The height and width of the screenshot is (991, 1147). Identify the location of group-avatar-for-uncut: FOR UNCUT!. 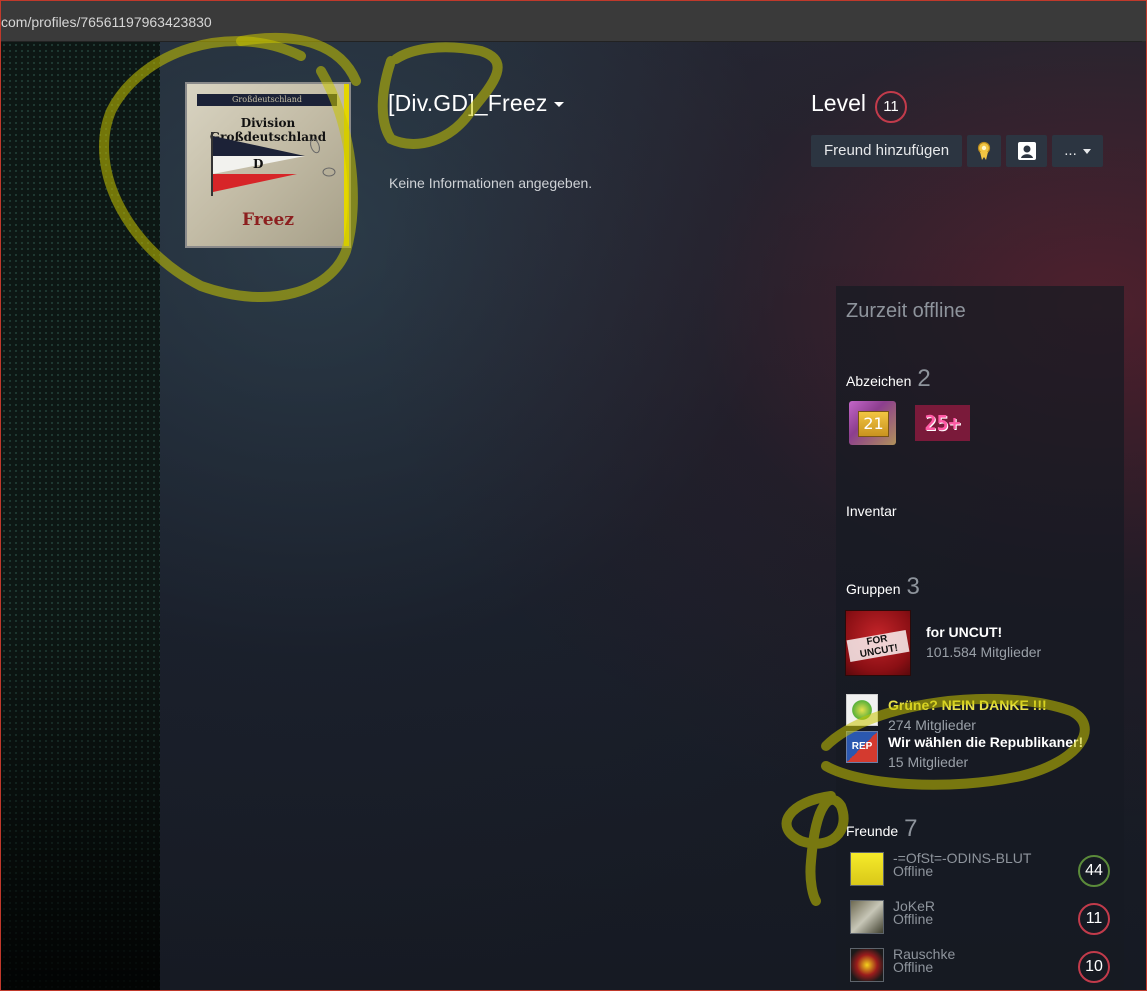
(878, 643).